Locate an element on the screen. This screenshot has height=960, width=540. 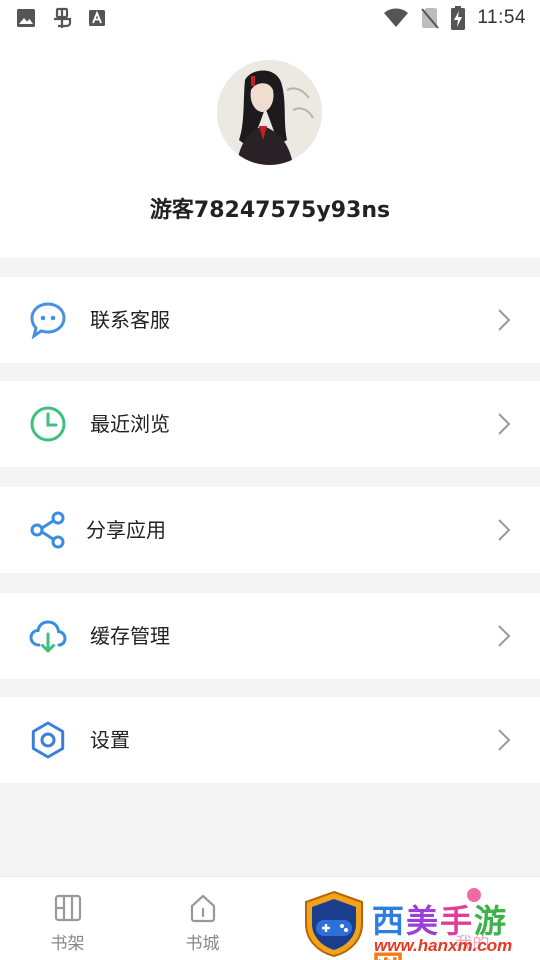
status-time: 11:54 is located at coordinates (501, 17).